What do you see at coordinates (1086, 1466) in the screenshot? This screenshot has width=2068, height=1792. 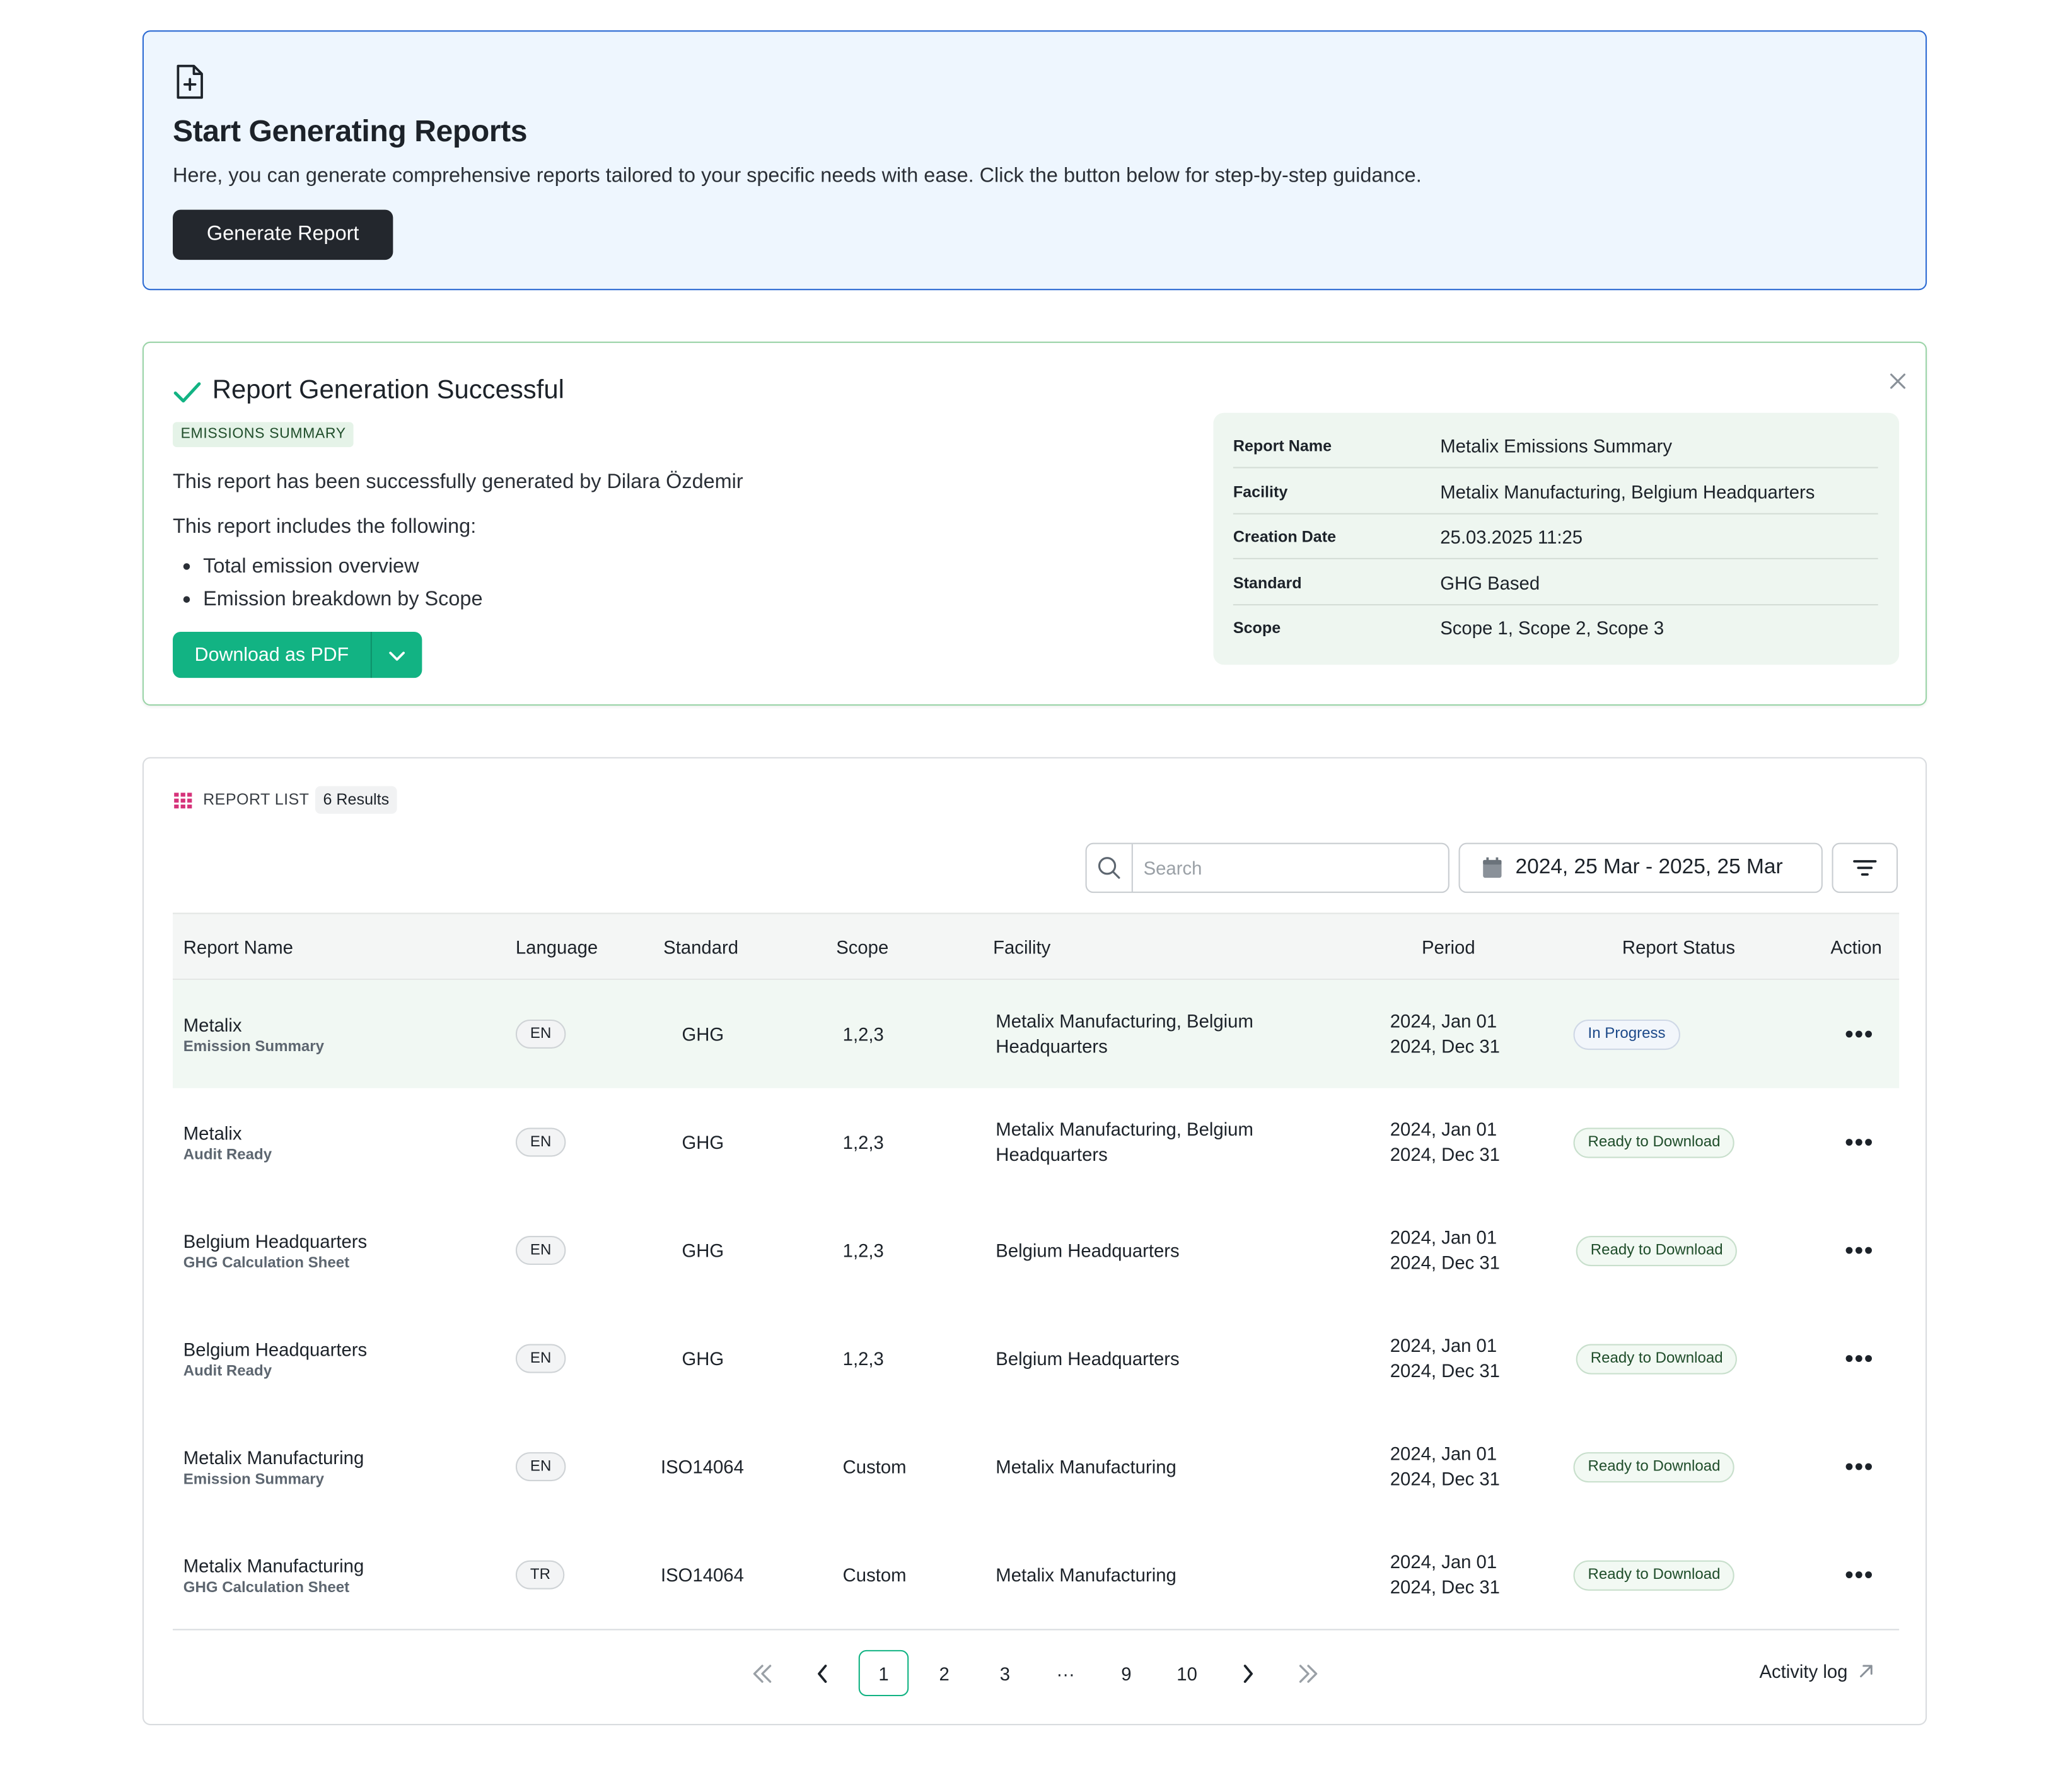 I see `facility-value: Metalix Manufacturing` at bounding box center [1086, 1466].